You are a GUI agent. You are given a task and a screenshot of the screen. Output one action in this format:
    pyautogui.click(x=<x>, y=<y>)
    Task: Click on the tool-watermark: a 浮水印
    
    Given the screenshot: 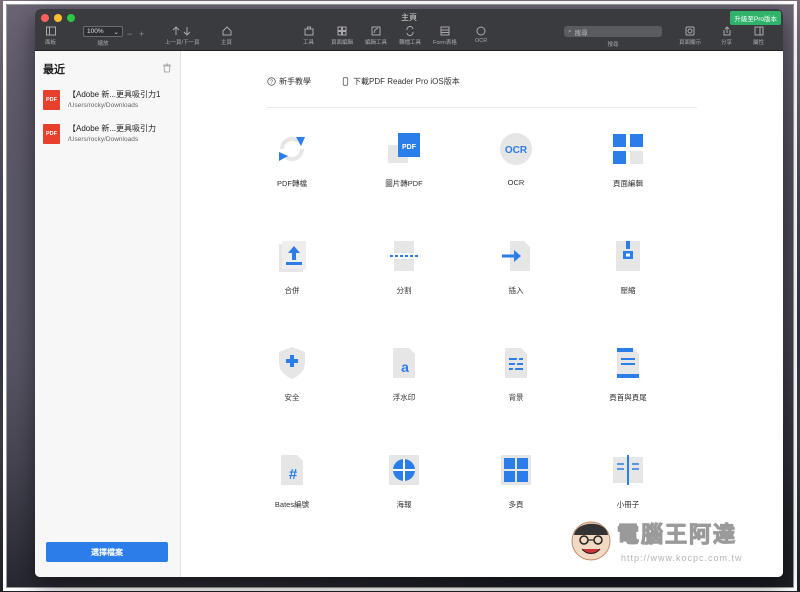 What is the action you would take?
    pyautogui.click(x=404, y=374)
    